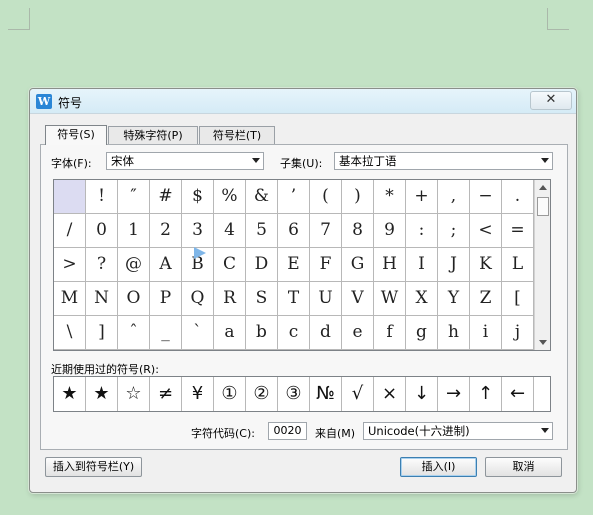  Describe the element at coordinates (438, 467) in the screenshot. I see `insert-button: 插入(I)` at that location.